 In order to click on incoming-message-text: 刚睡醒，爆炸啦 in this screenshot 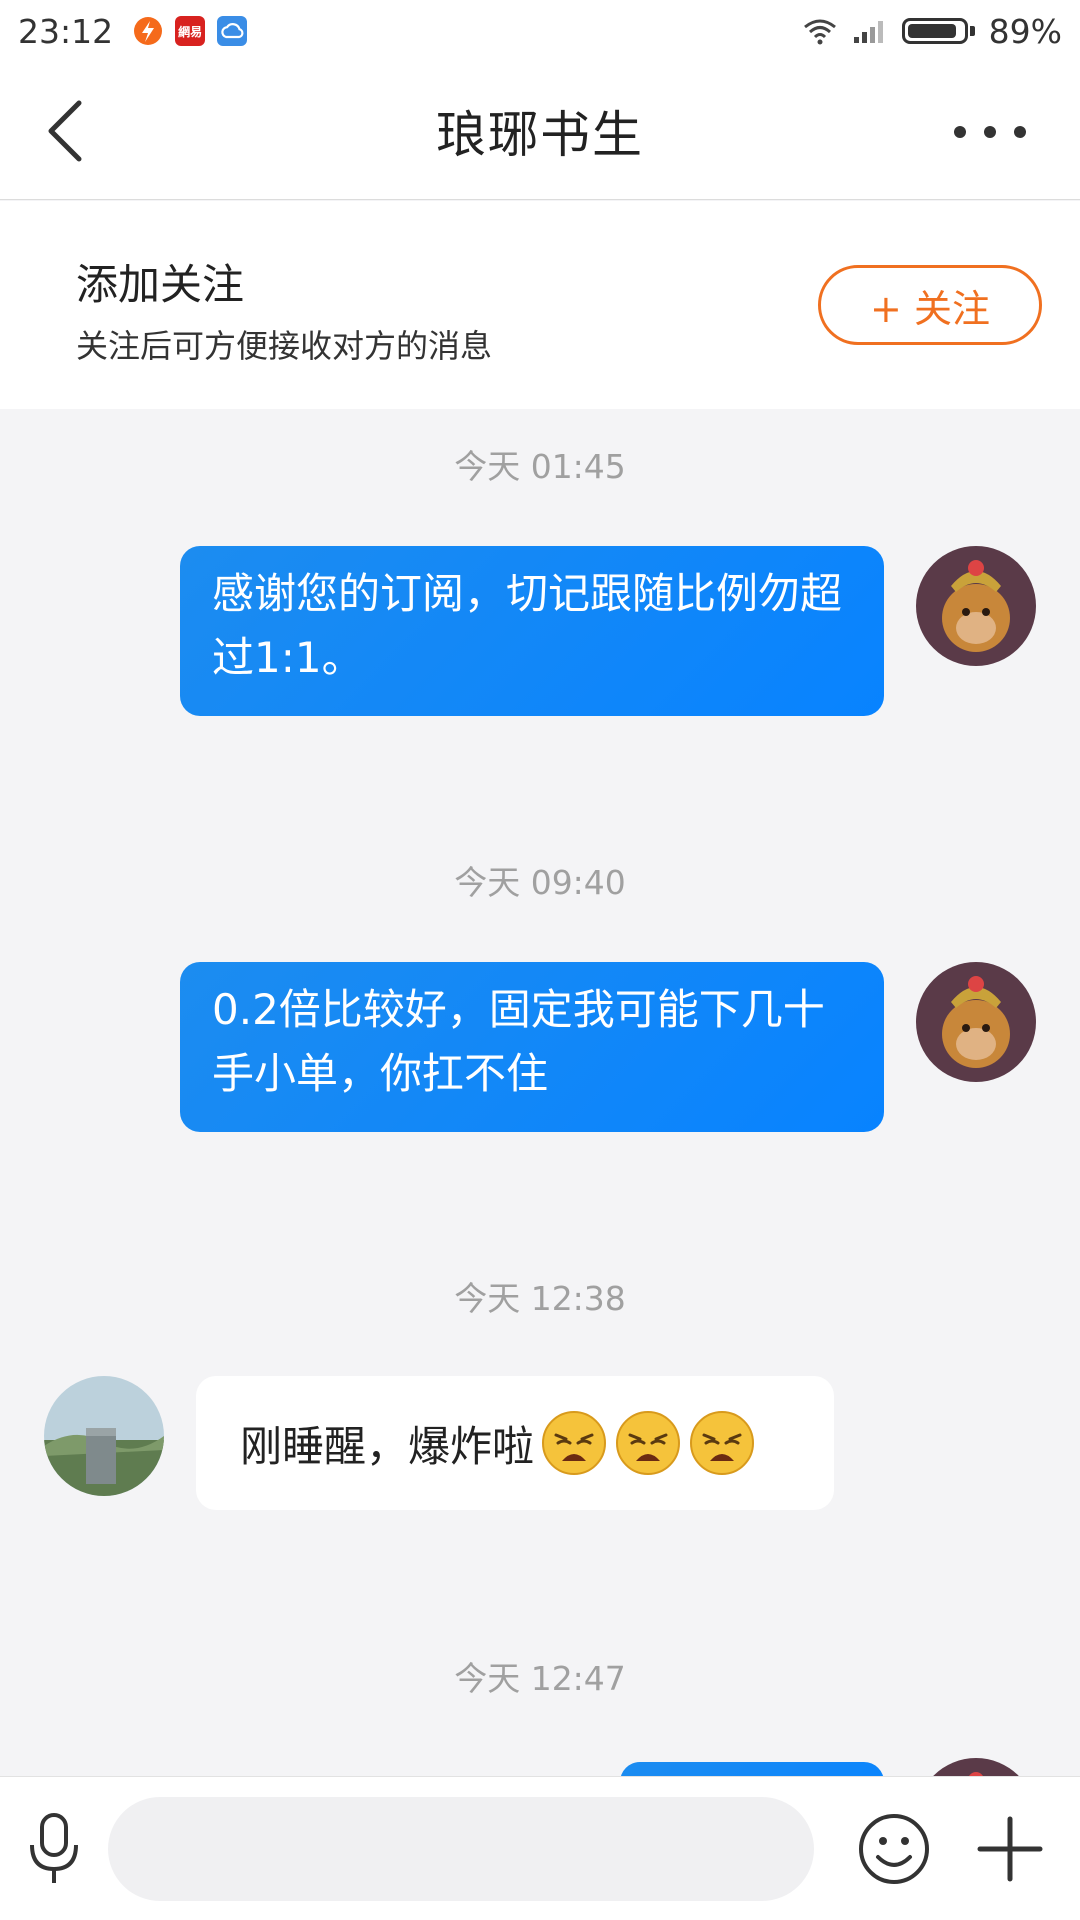, I will do `click(387, 1446)`.